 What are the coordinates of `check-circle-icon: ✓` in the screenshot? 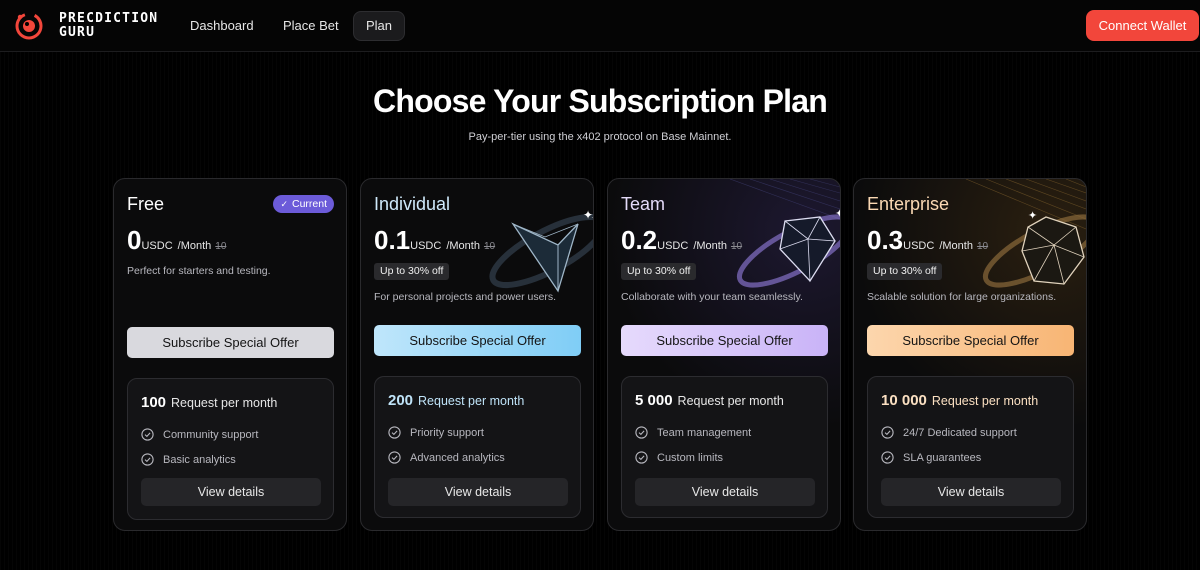 It's located at (284, 204).